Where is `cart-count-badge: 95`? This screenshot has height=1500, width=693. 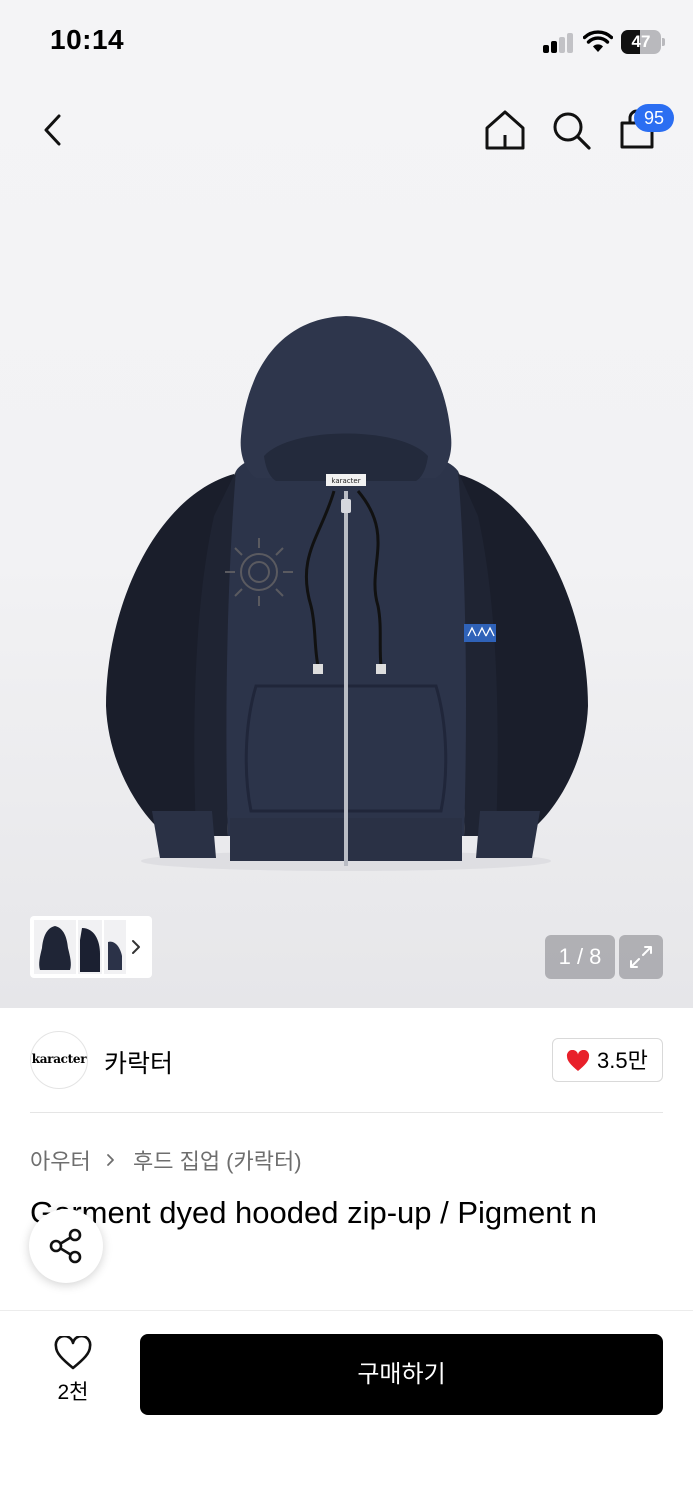
cart-count-badge: 95 is located at coordinates (654, 118).